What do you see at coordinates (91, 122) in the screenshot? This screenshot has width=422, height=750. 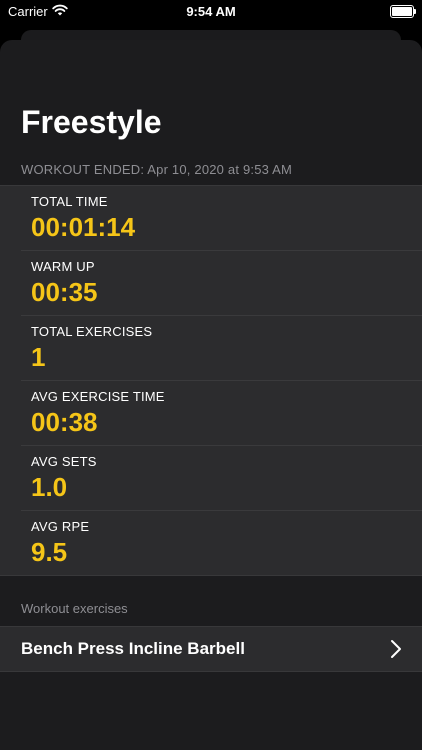 I see `page-title: Freestyle` at bounding box center [91, 122].